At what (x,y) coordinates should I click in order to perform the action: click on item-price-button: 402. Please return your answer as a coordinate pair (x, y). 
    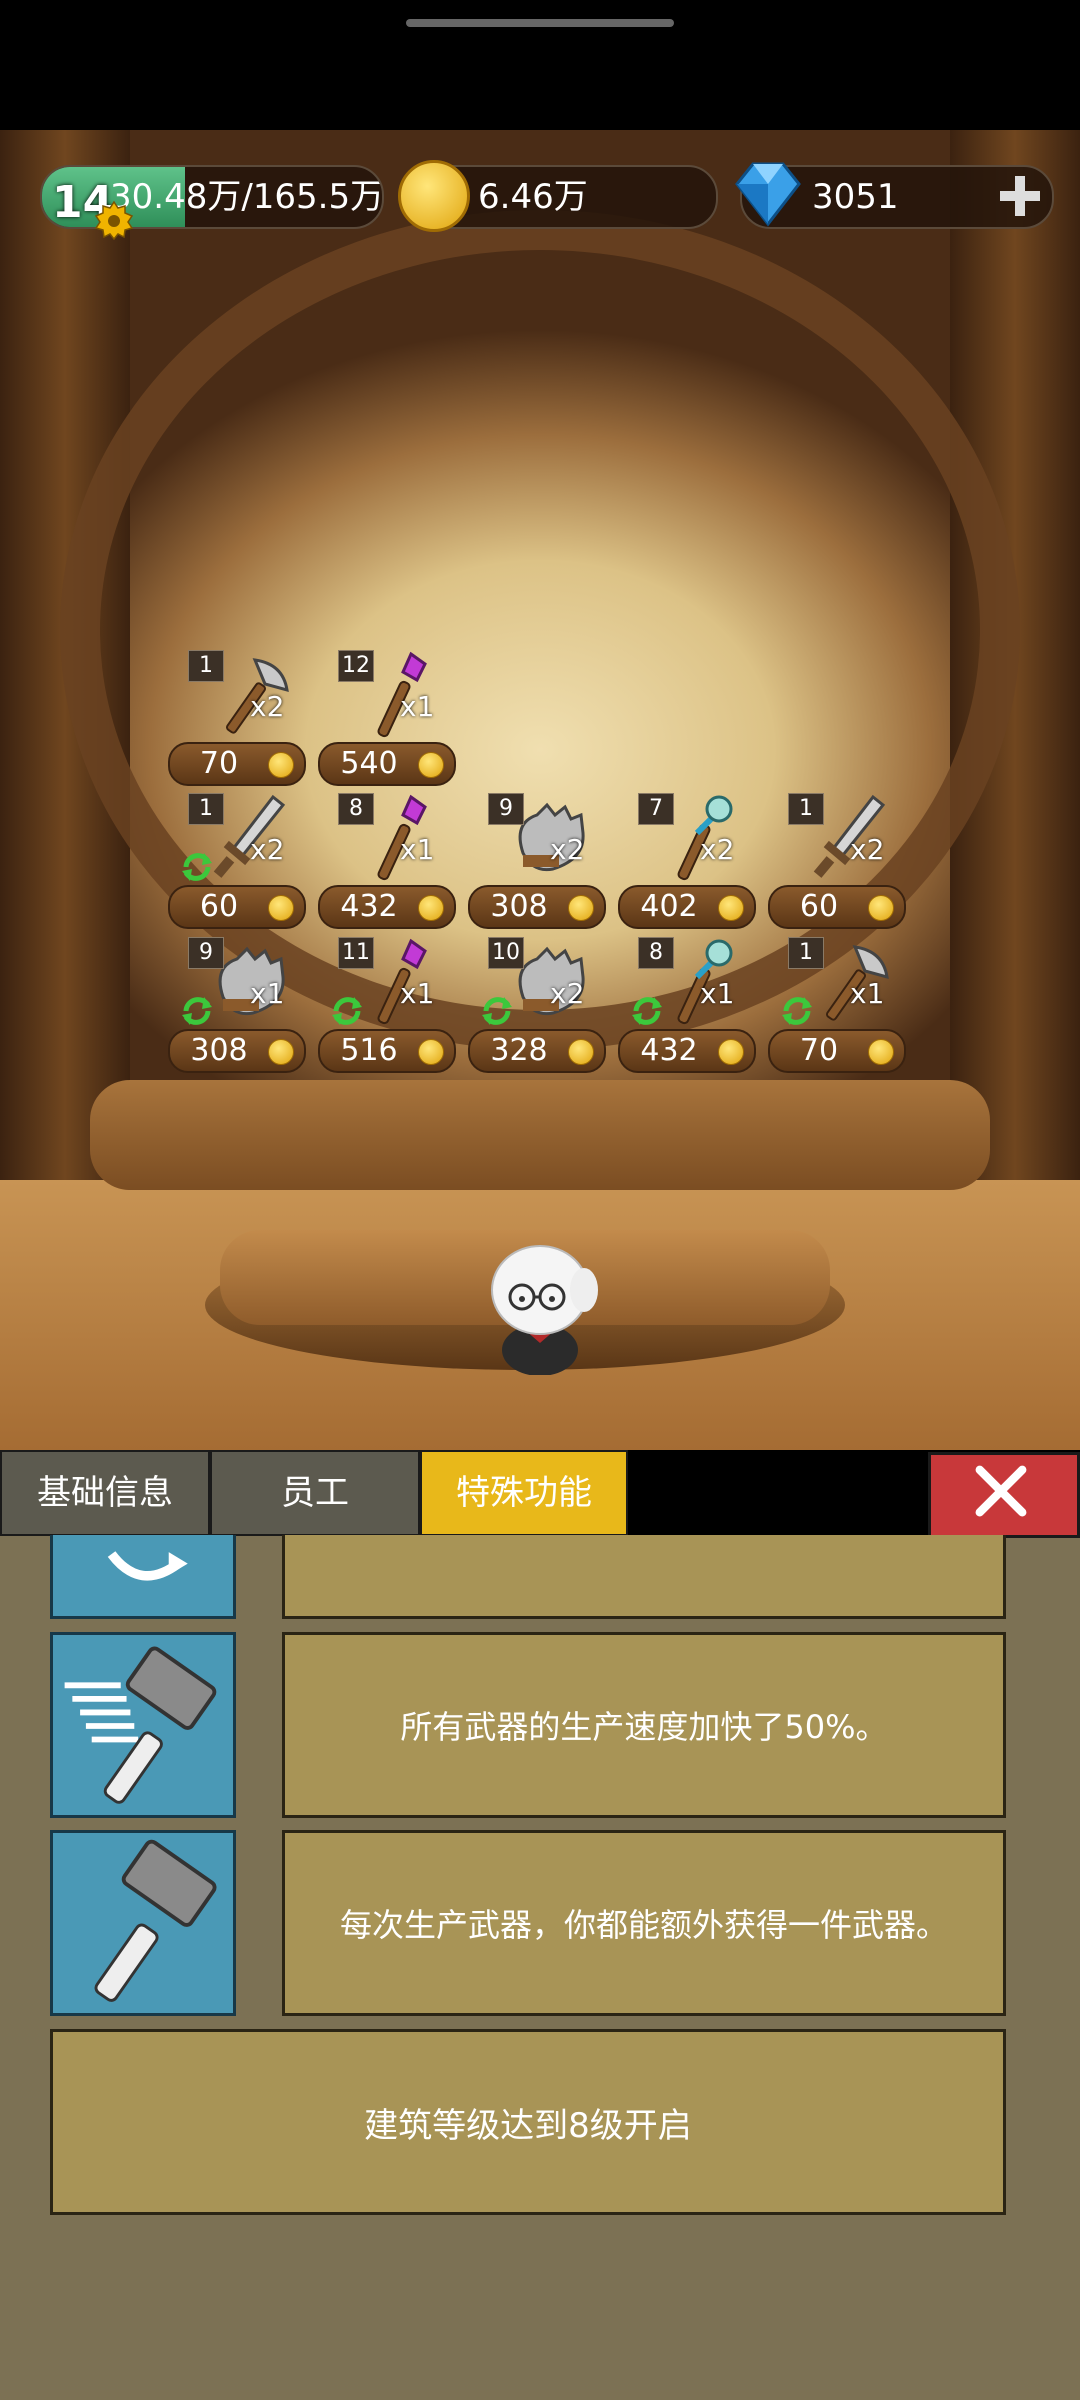
    Looking at the image, I should click on (687, 907).